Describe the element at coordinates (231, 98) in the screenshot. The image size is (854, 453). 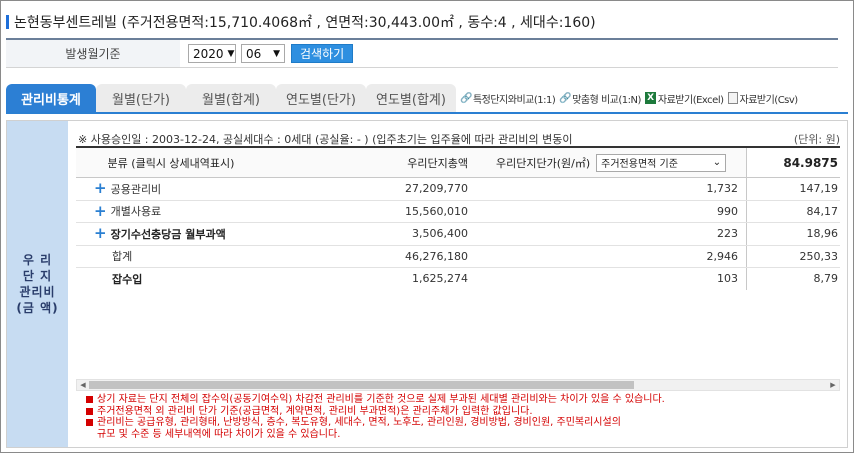
I see `tab-monthly-total: 월별(합계)` at that location.